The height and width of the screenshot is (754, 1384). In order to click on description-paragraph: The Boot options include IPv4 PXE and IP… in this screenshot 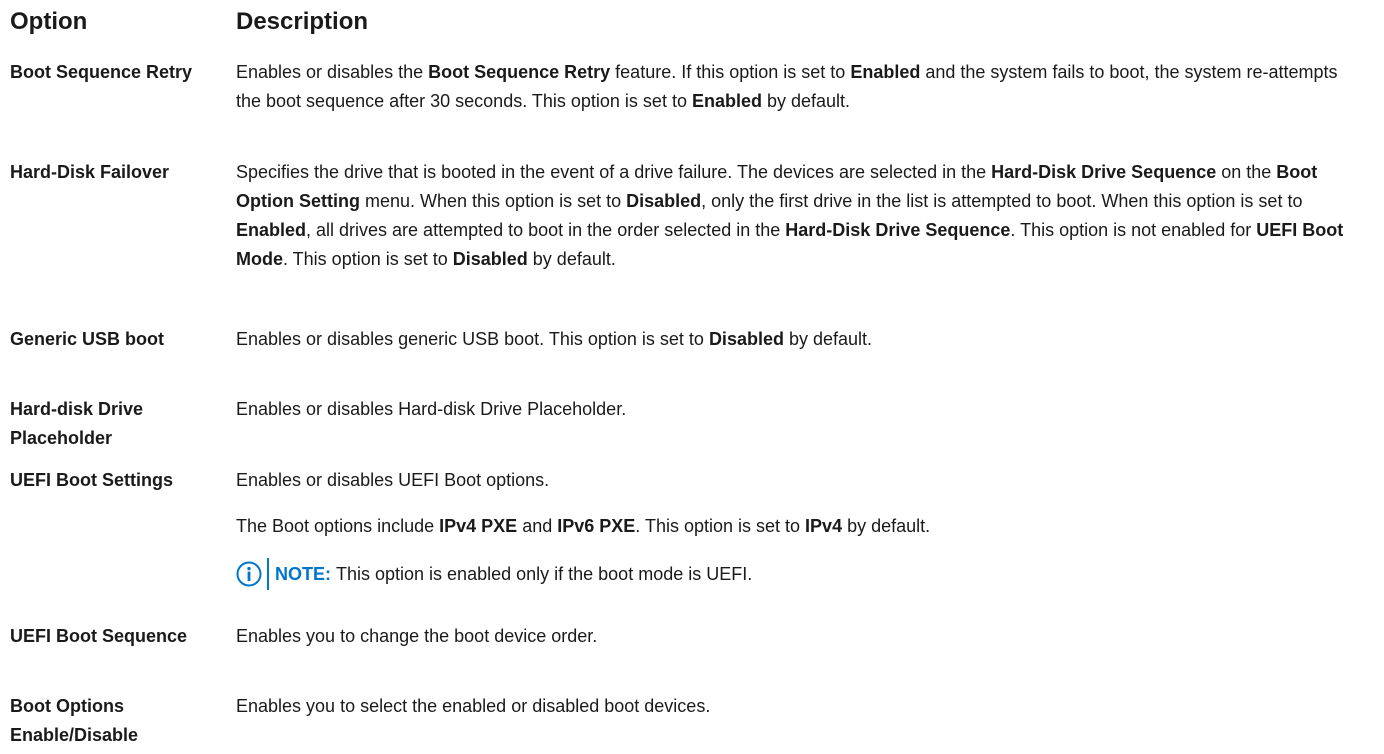, I will do `click(798, 526)`.